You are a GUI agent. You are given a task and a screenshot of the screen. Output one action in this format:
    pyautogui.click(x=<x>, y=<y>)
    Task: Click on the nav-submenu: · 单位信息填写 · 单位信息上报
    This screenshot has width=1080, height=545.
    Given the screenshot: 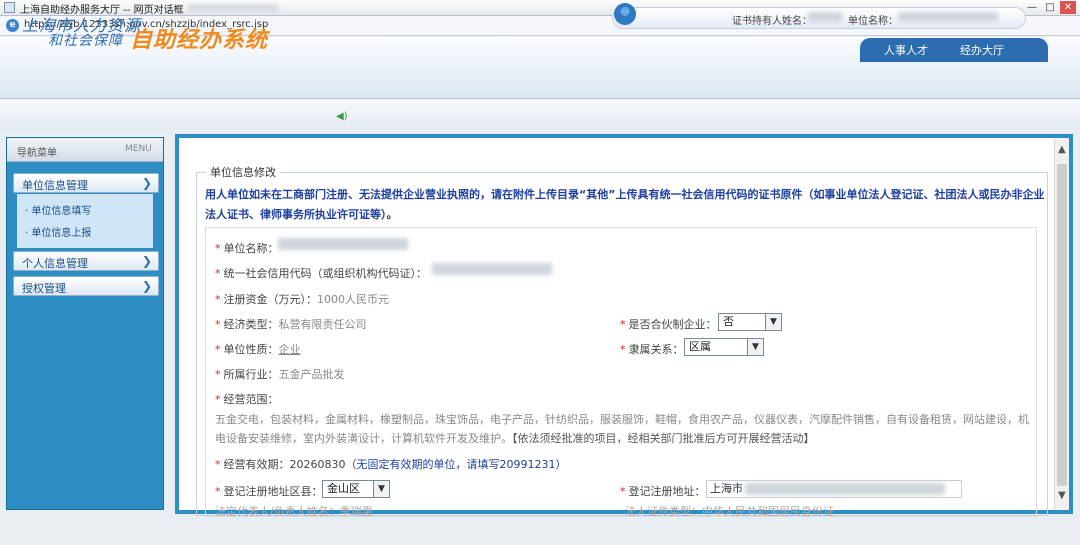 What is the action you would take?
    pyautogui.click(x=85, y=221)
    